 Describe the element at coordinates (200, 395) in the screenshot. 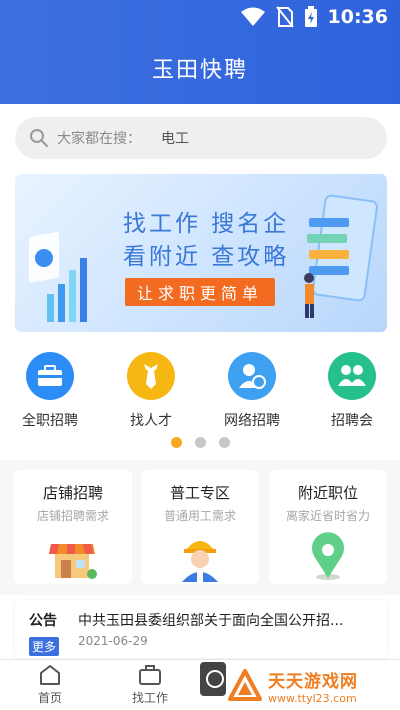

I see `category-row: 全职招聘 找人才 网络招聘 招聘会` at that location.